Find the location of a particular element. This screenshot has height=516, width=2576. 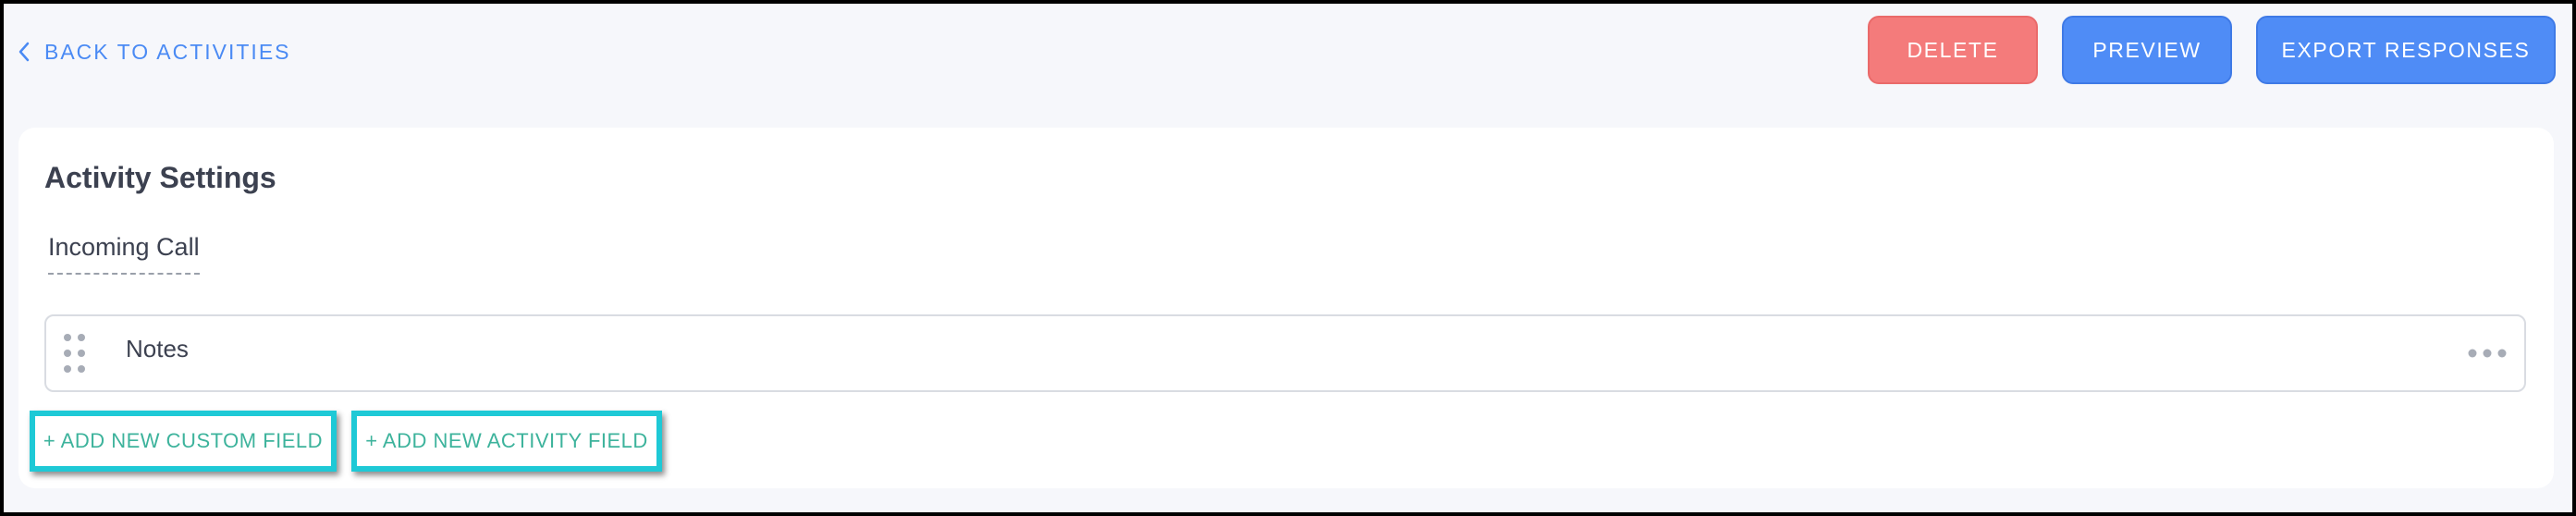

delete-button: DELETE is located at coordinates (1953, 50).